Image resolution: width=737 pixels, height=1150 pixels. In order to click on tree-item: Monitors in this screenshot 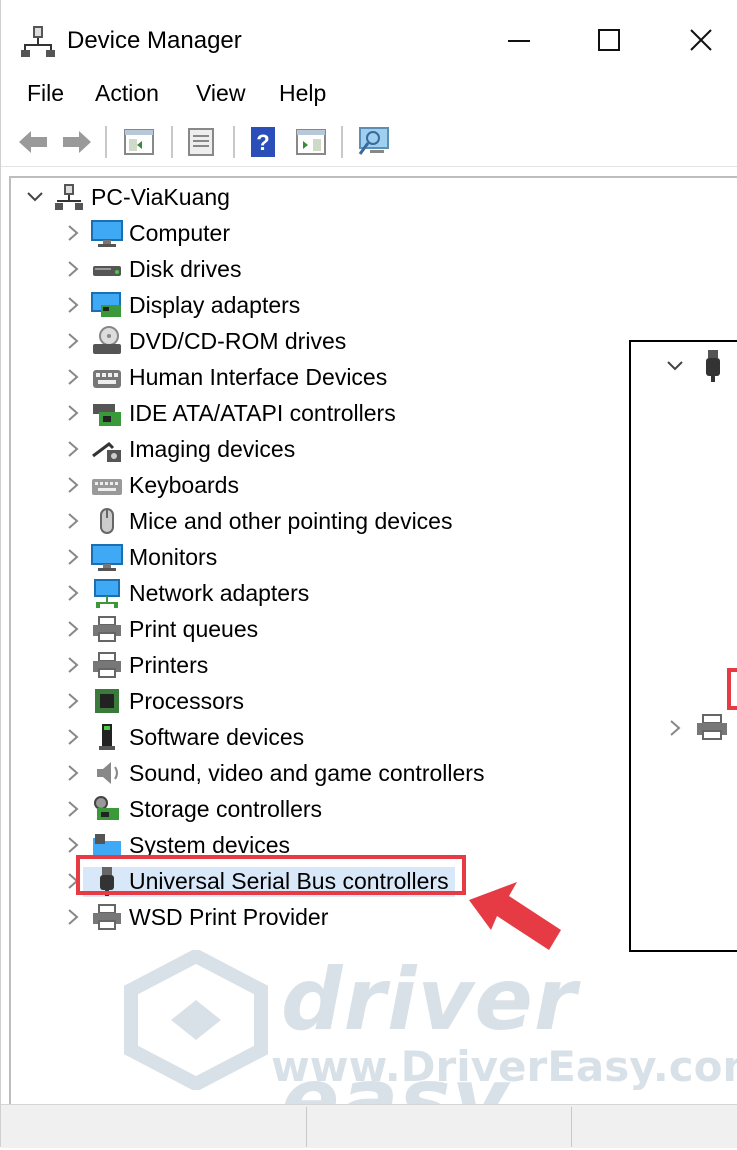, I will do `click(139, 557)`.